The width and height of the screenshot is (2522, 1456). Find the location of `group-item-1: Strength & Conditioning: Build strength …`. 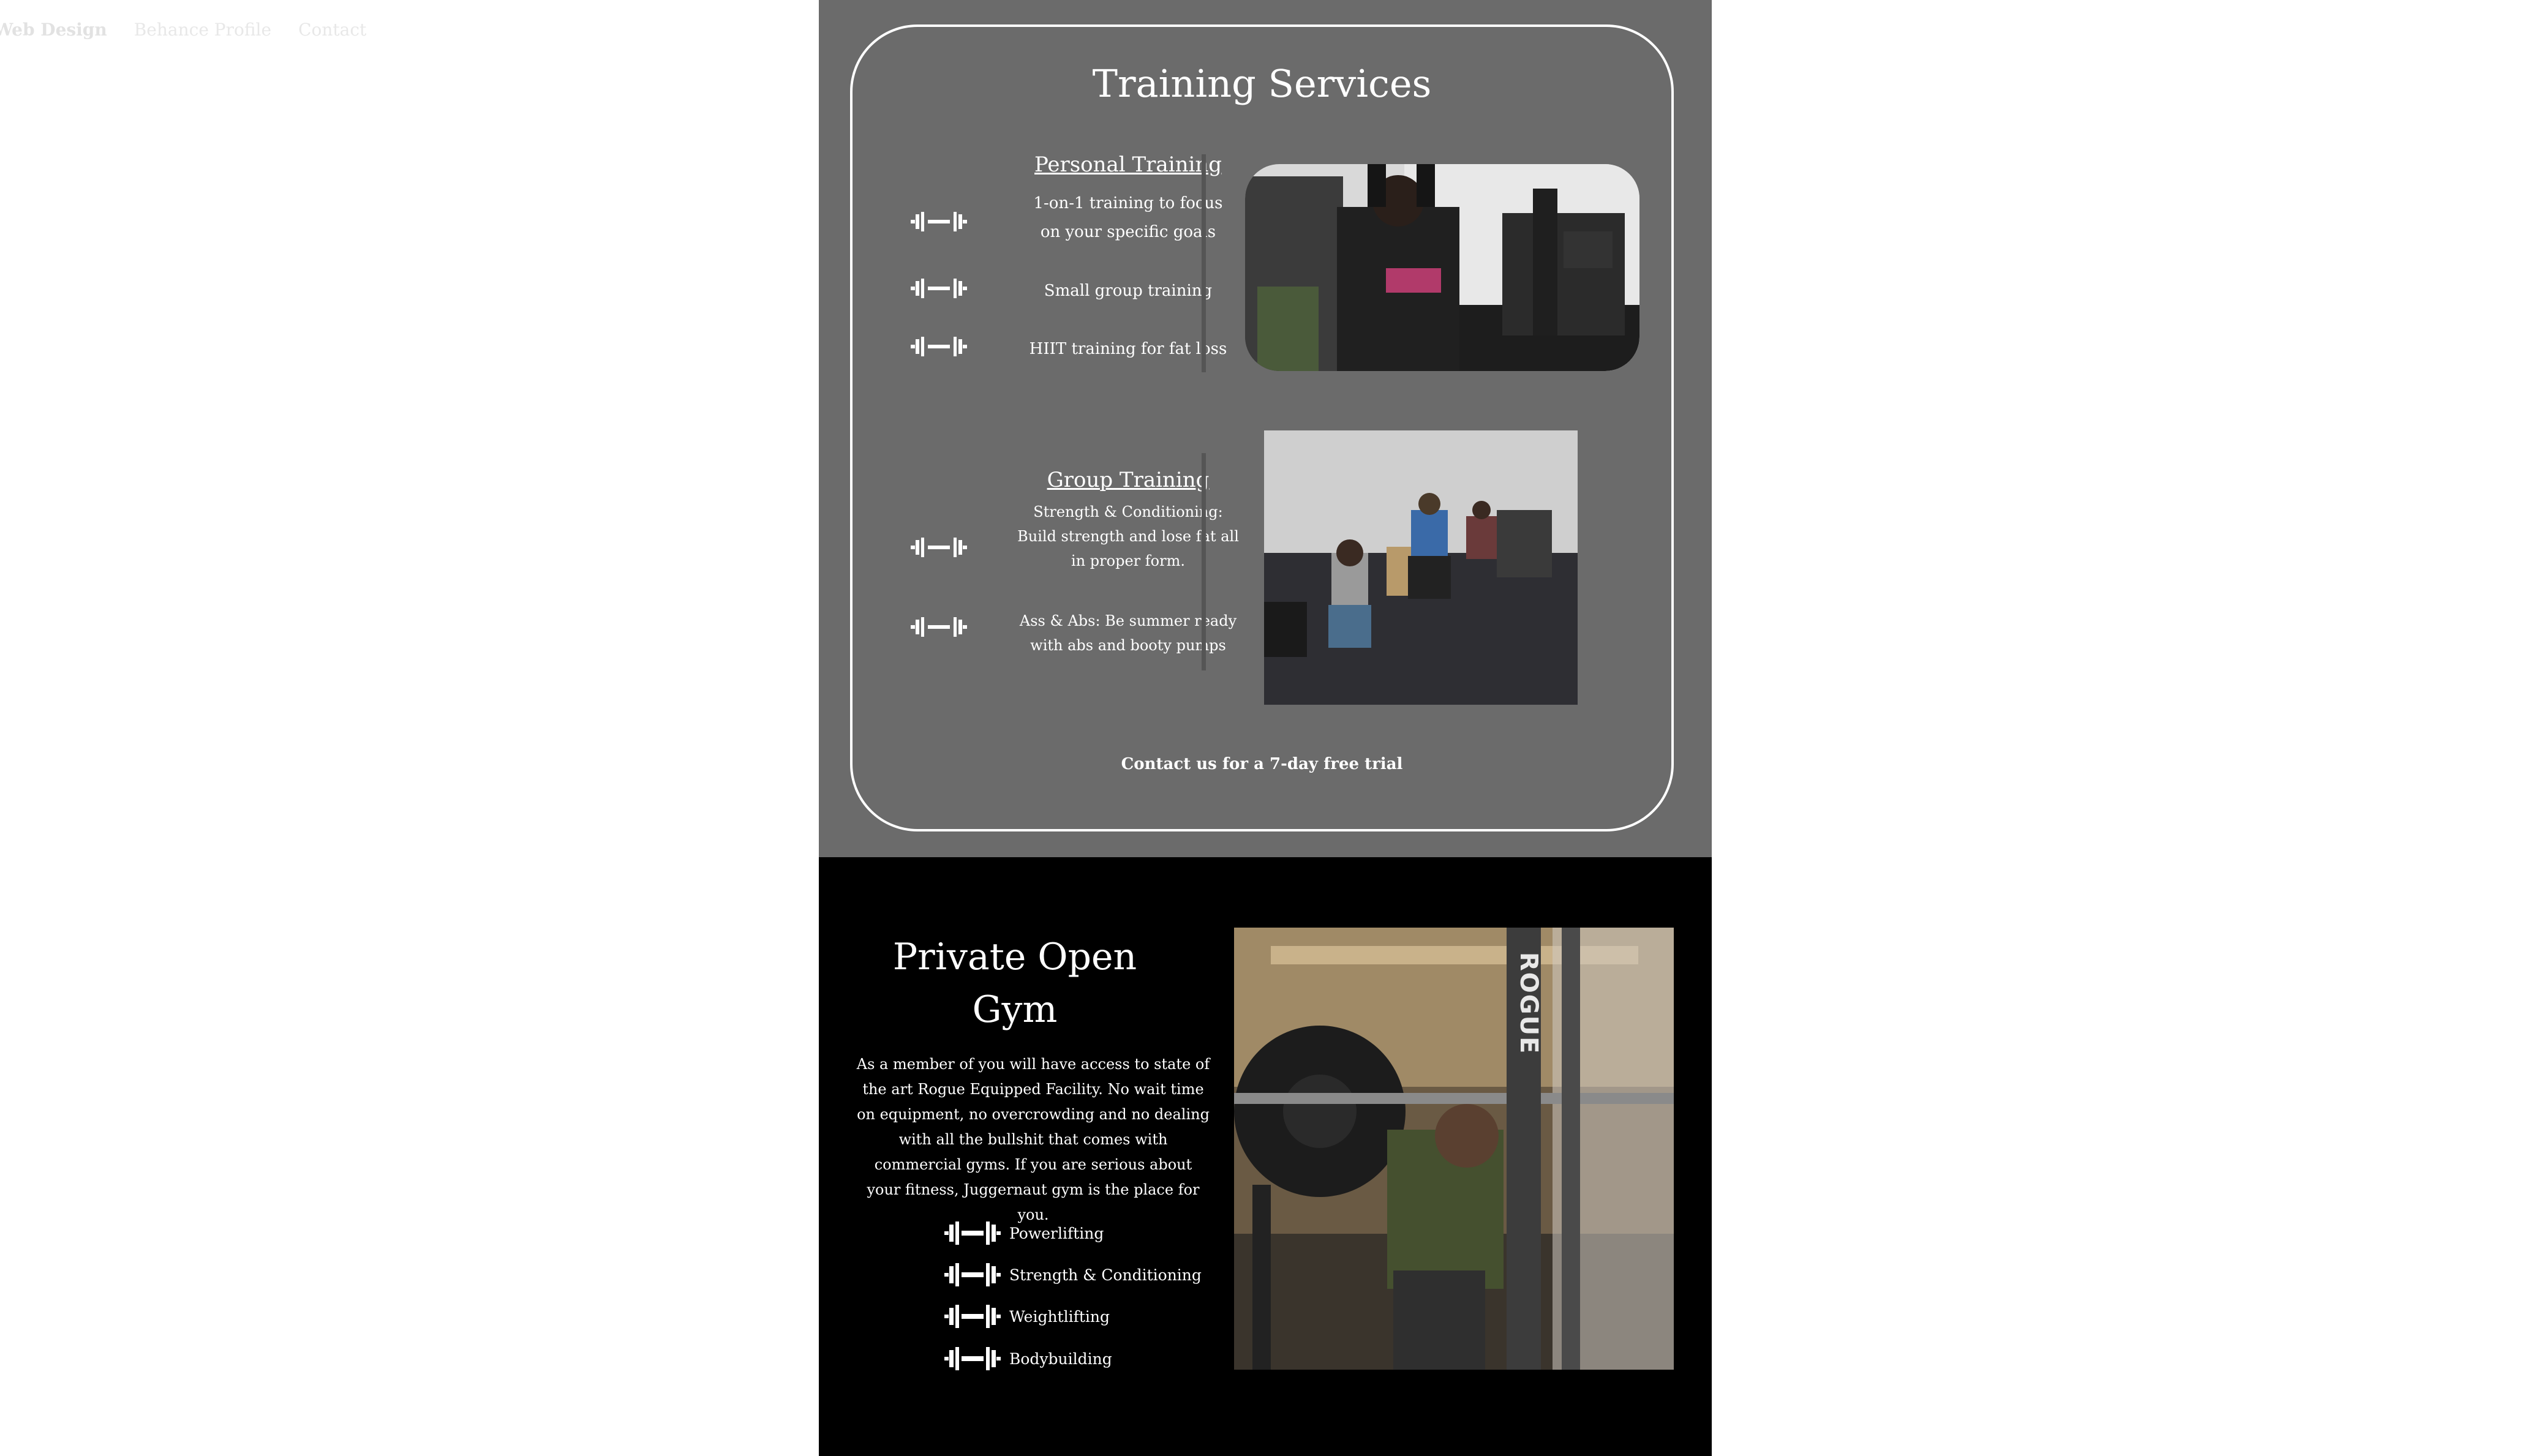

group-item-1: Strength & Conditioning: Build strength … is located at coordinates (1128, 536).